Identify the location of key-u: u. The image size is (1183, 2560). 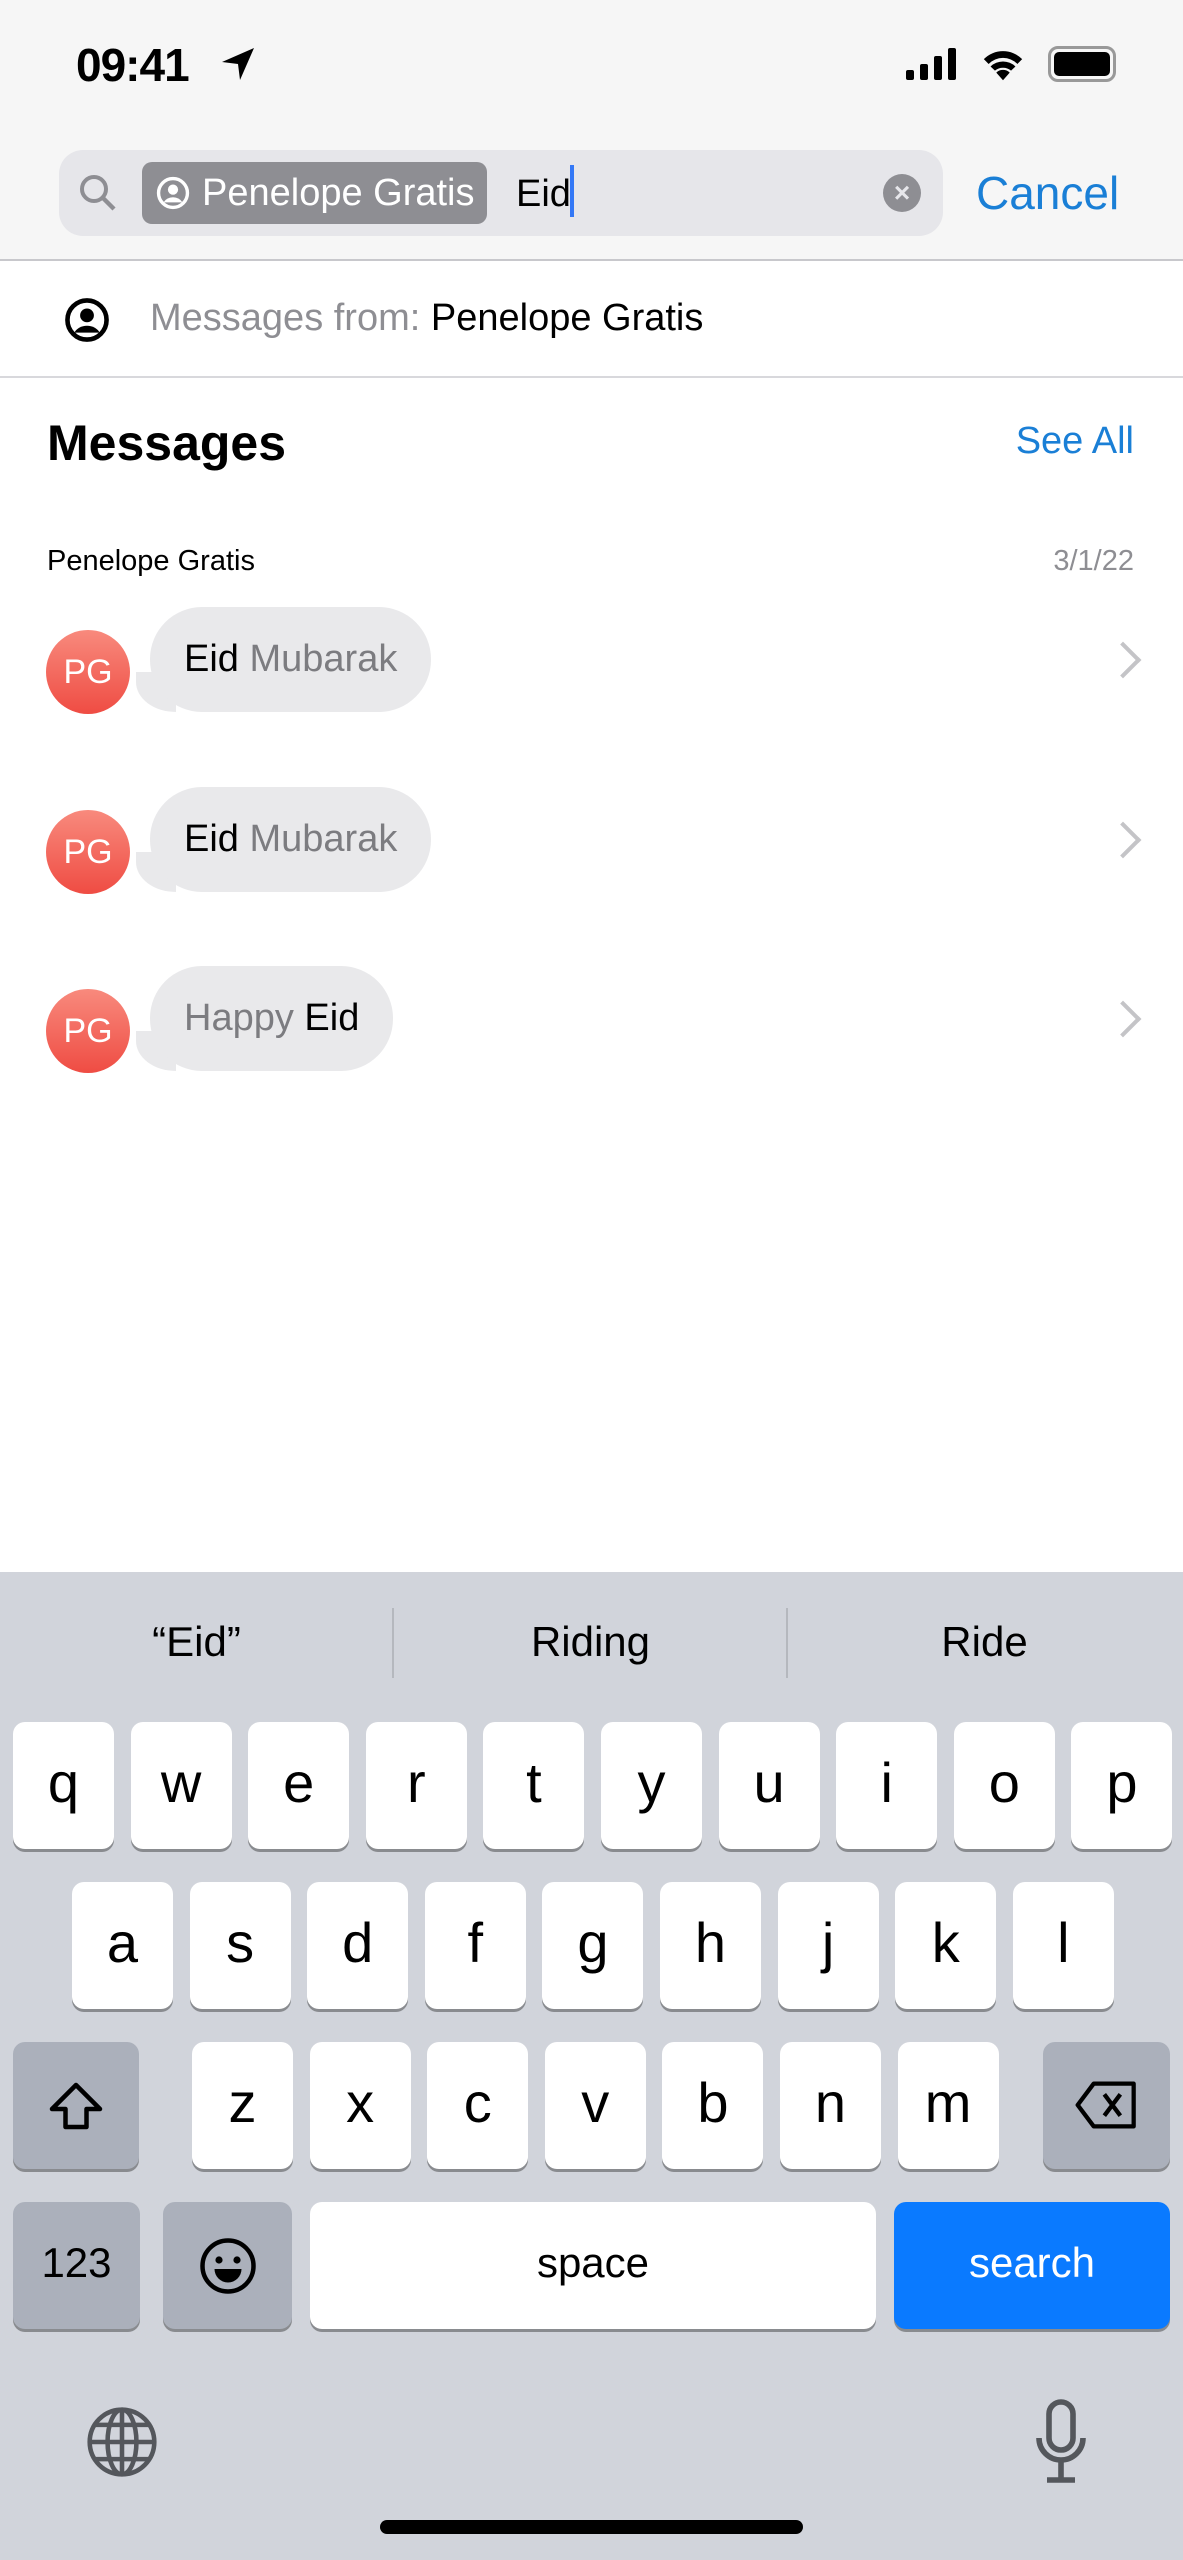
(769, 1785).